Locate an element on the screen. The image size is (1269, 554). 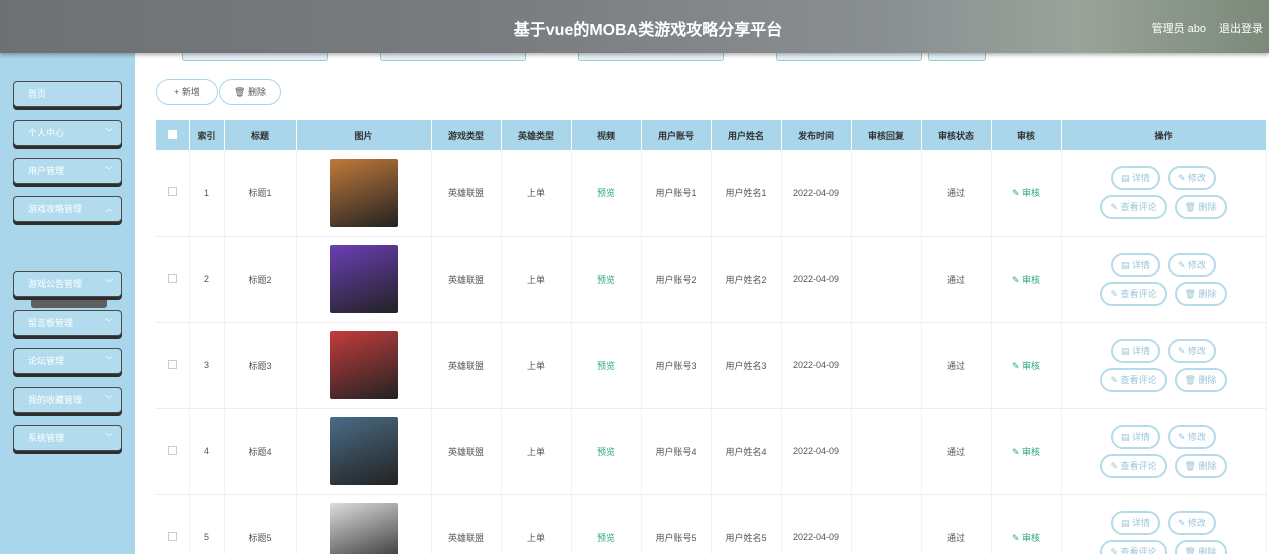
cell-title: 标题5 is located at coordinates (260, 524).